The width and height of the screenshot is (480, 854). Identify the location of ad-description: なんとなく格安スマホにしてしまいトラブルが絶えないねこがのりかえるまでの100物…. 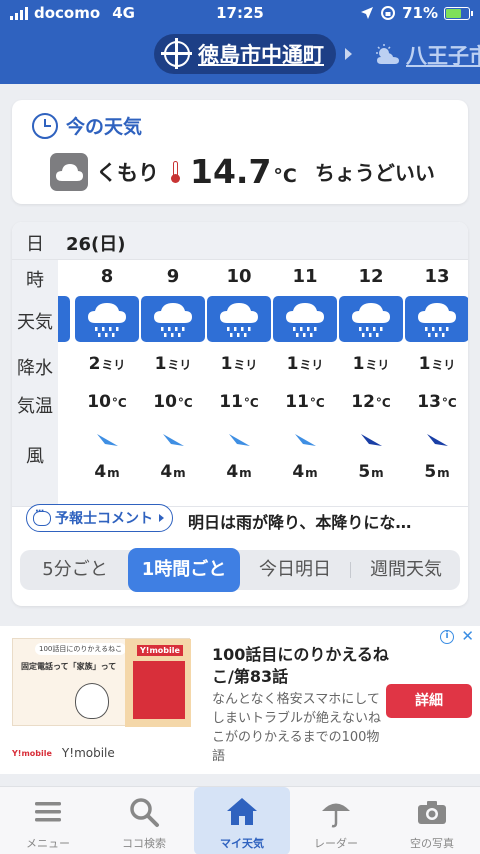
(297, 728).